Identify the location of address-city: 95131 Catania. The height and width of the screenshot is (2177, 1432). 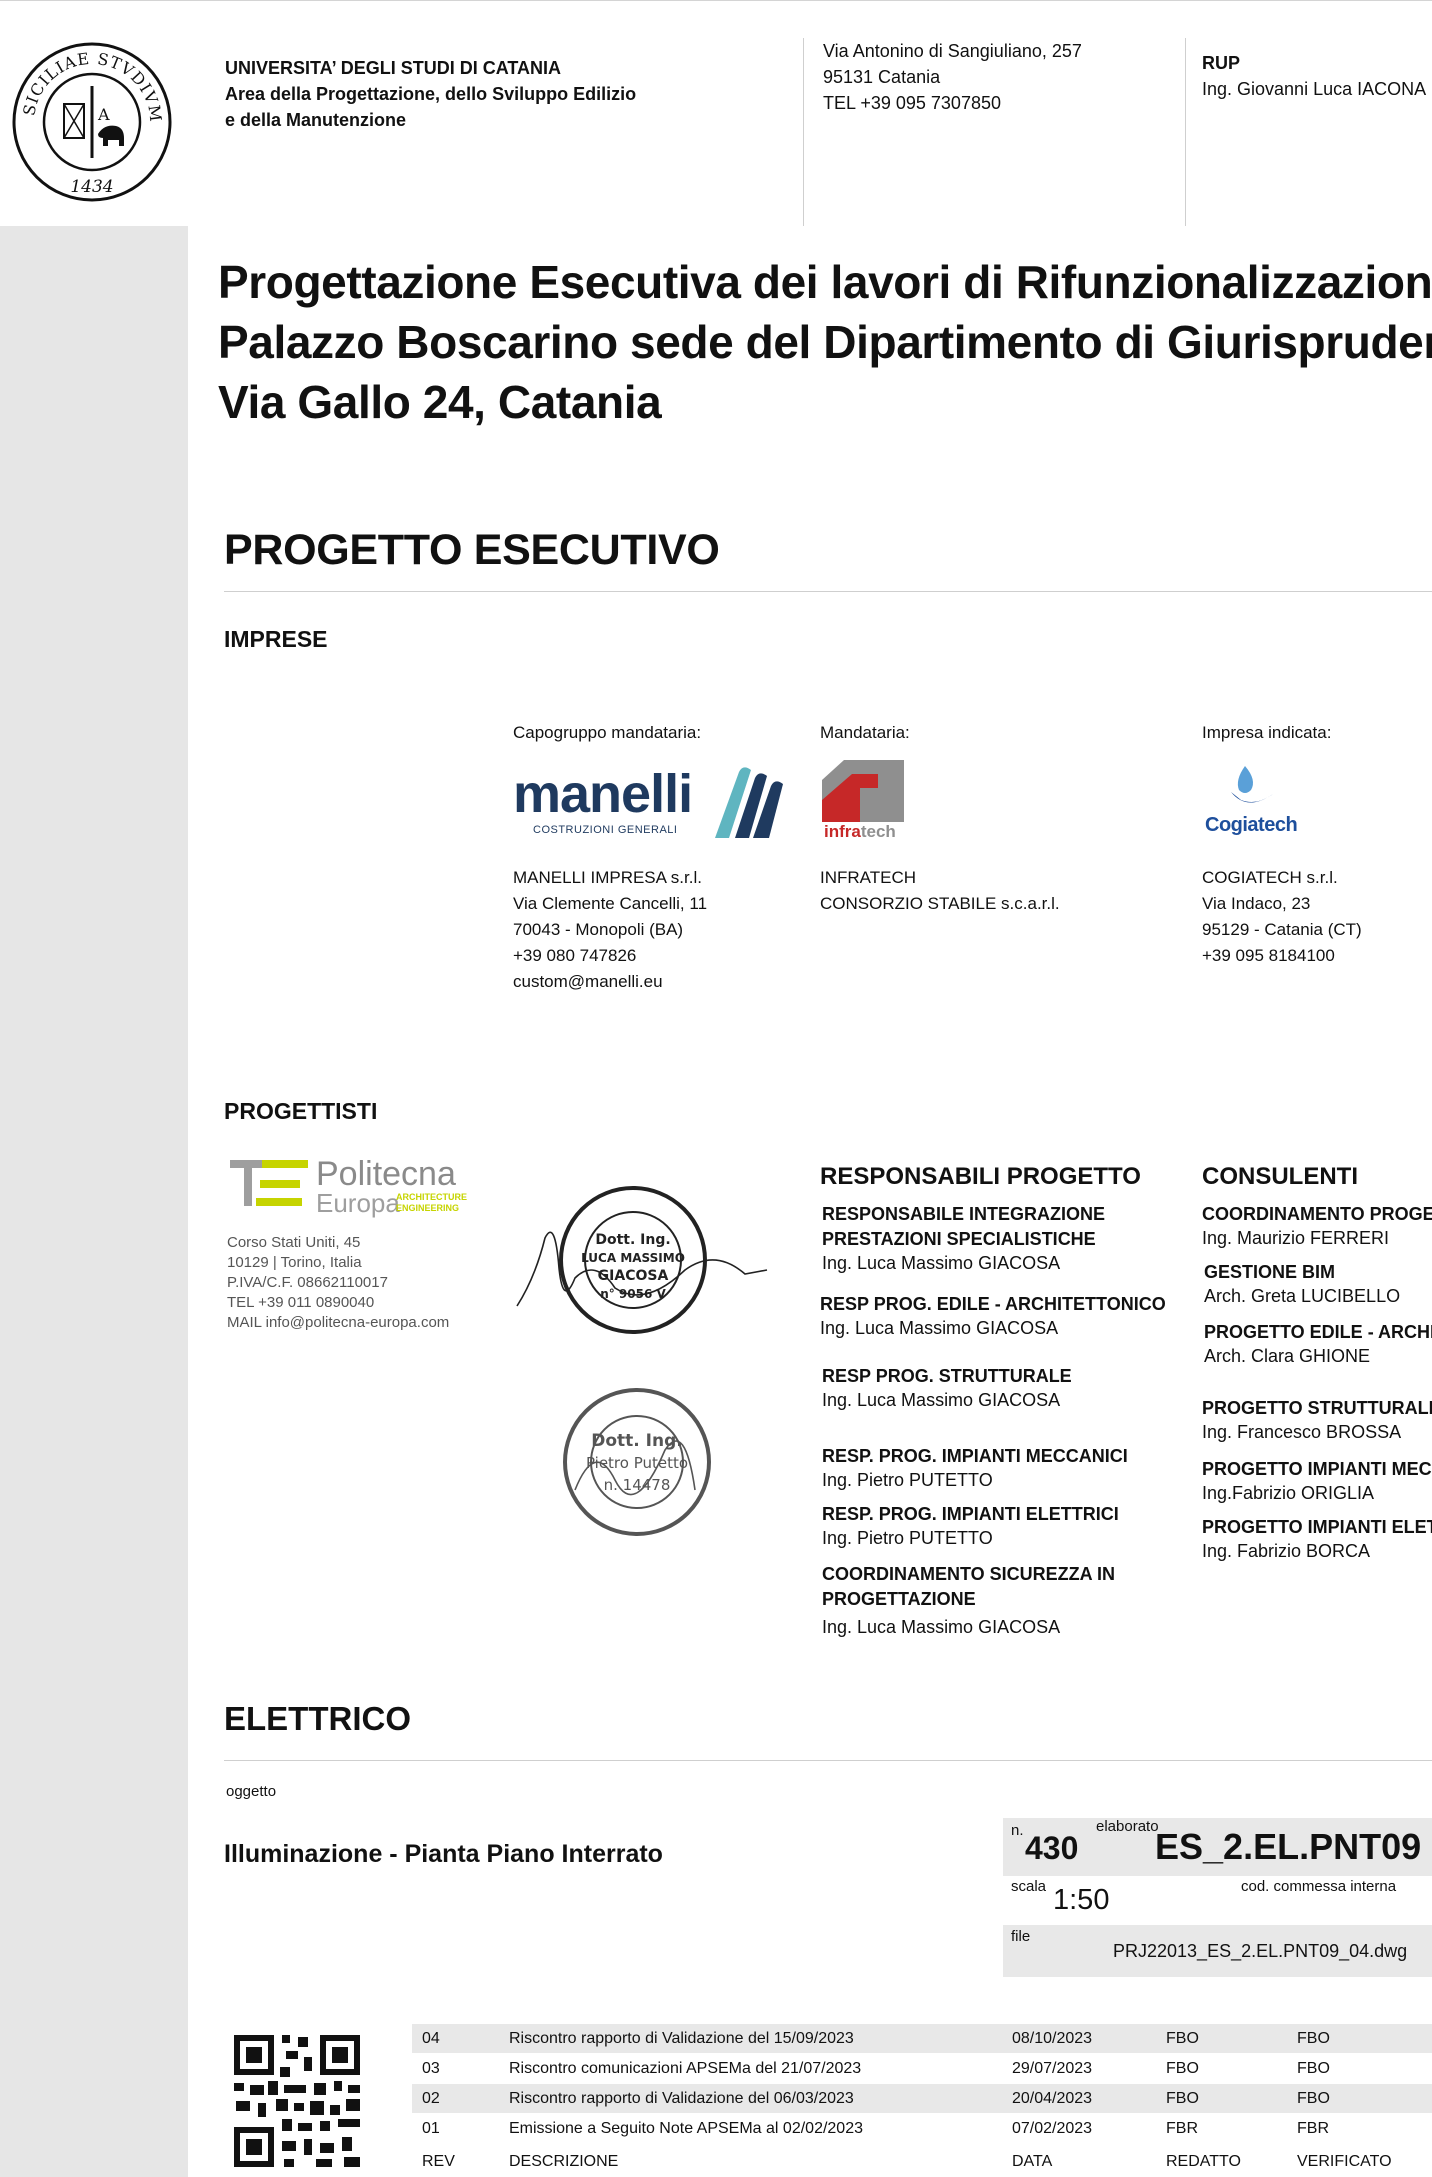
(882, 77).